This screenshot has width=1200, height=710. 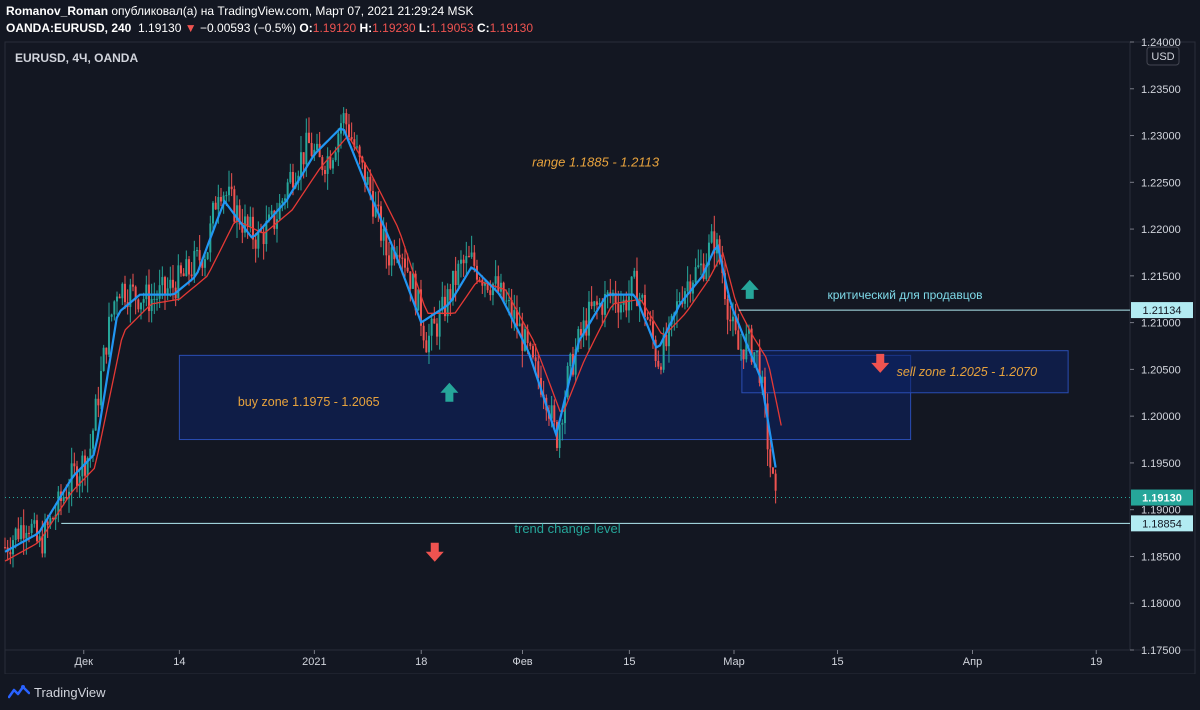 What do you see at coordinates (57, 692) in the screenshot?
I see `tradingview-logo: TradingView` at bounding box center [57, 692].